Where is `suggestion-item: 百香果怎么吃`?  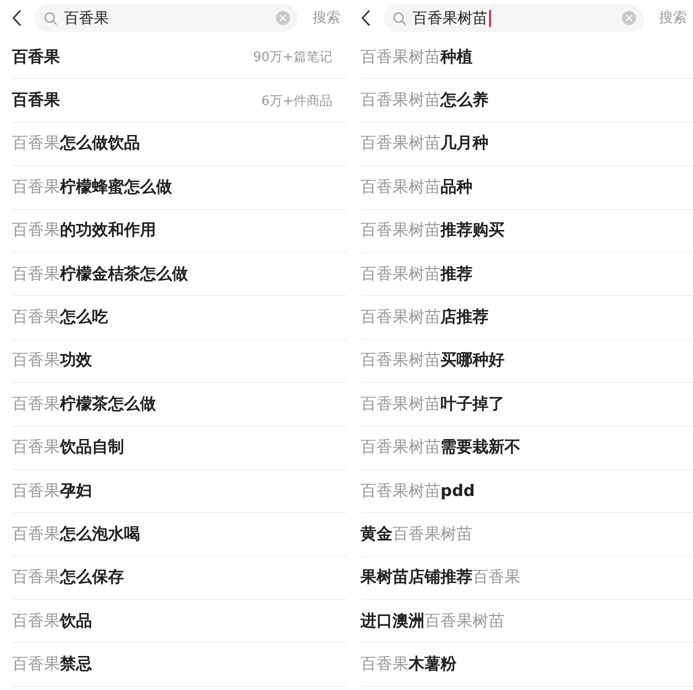 suggestion-item: 百香果怎么吃 is located at coordinates (60, 317).